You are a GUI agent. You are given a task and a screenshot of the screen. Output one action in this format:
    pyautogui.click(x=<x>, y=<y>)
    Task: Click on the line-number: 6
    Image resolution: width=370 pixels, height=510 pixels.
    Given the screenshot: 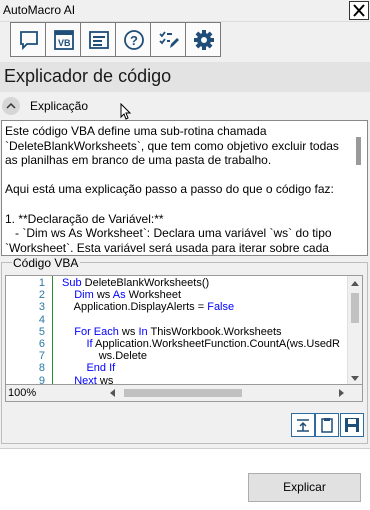 What is the action you would take?
    pyautogui.click(x=41, y=344)
    